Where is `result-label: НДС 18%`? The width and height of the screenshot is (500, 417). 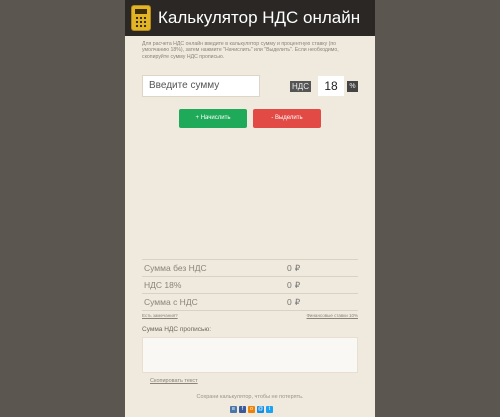 result-label: НДС 18% is located at coordinates (163, 285).